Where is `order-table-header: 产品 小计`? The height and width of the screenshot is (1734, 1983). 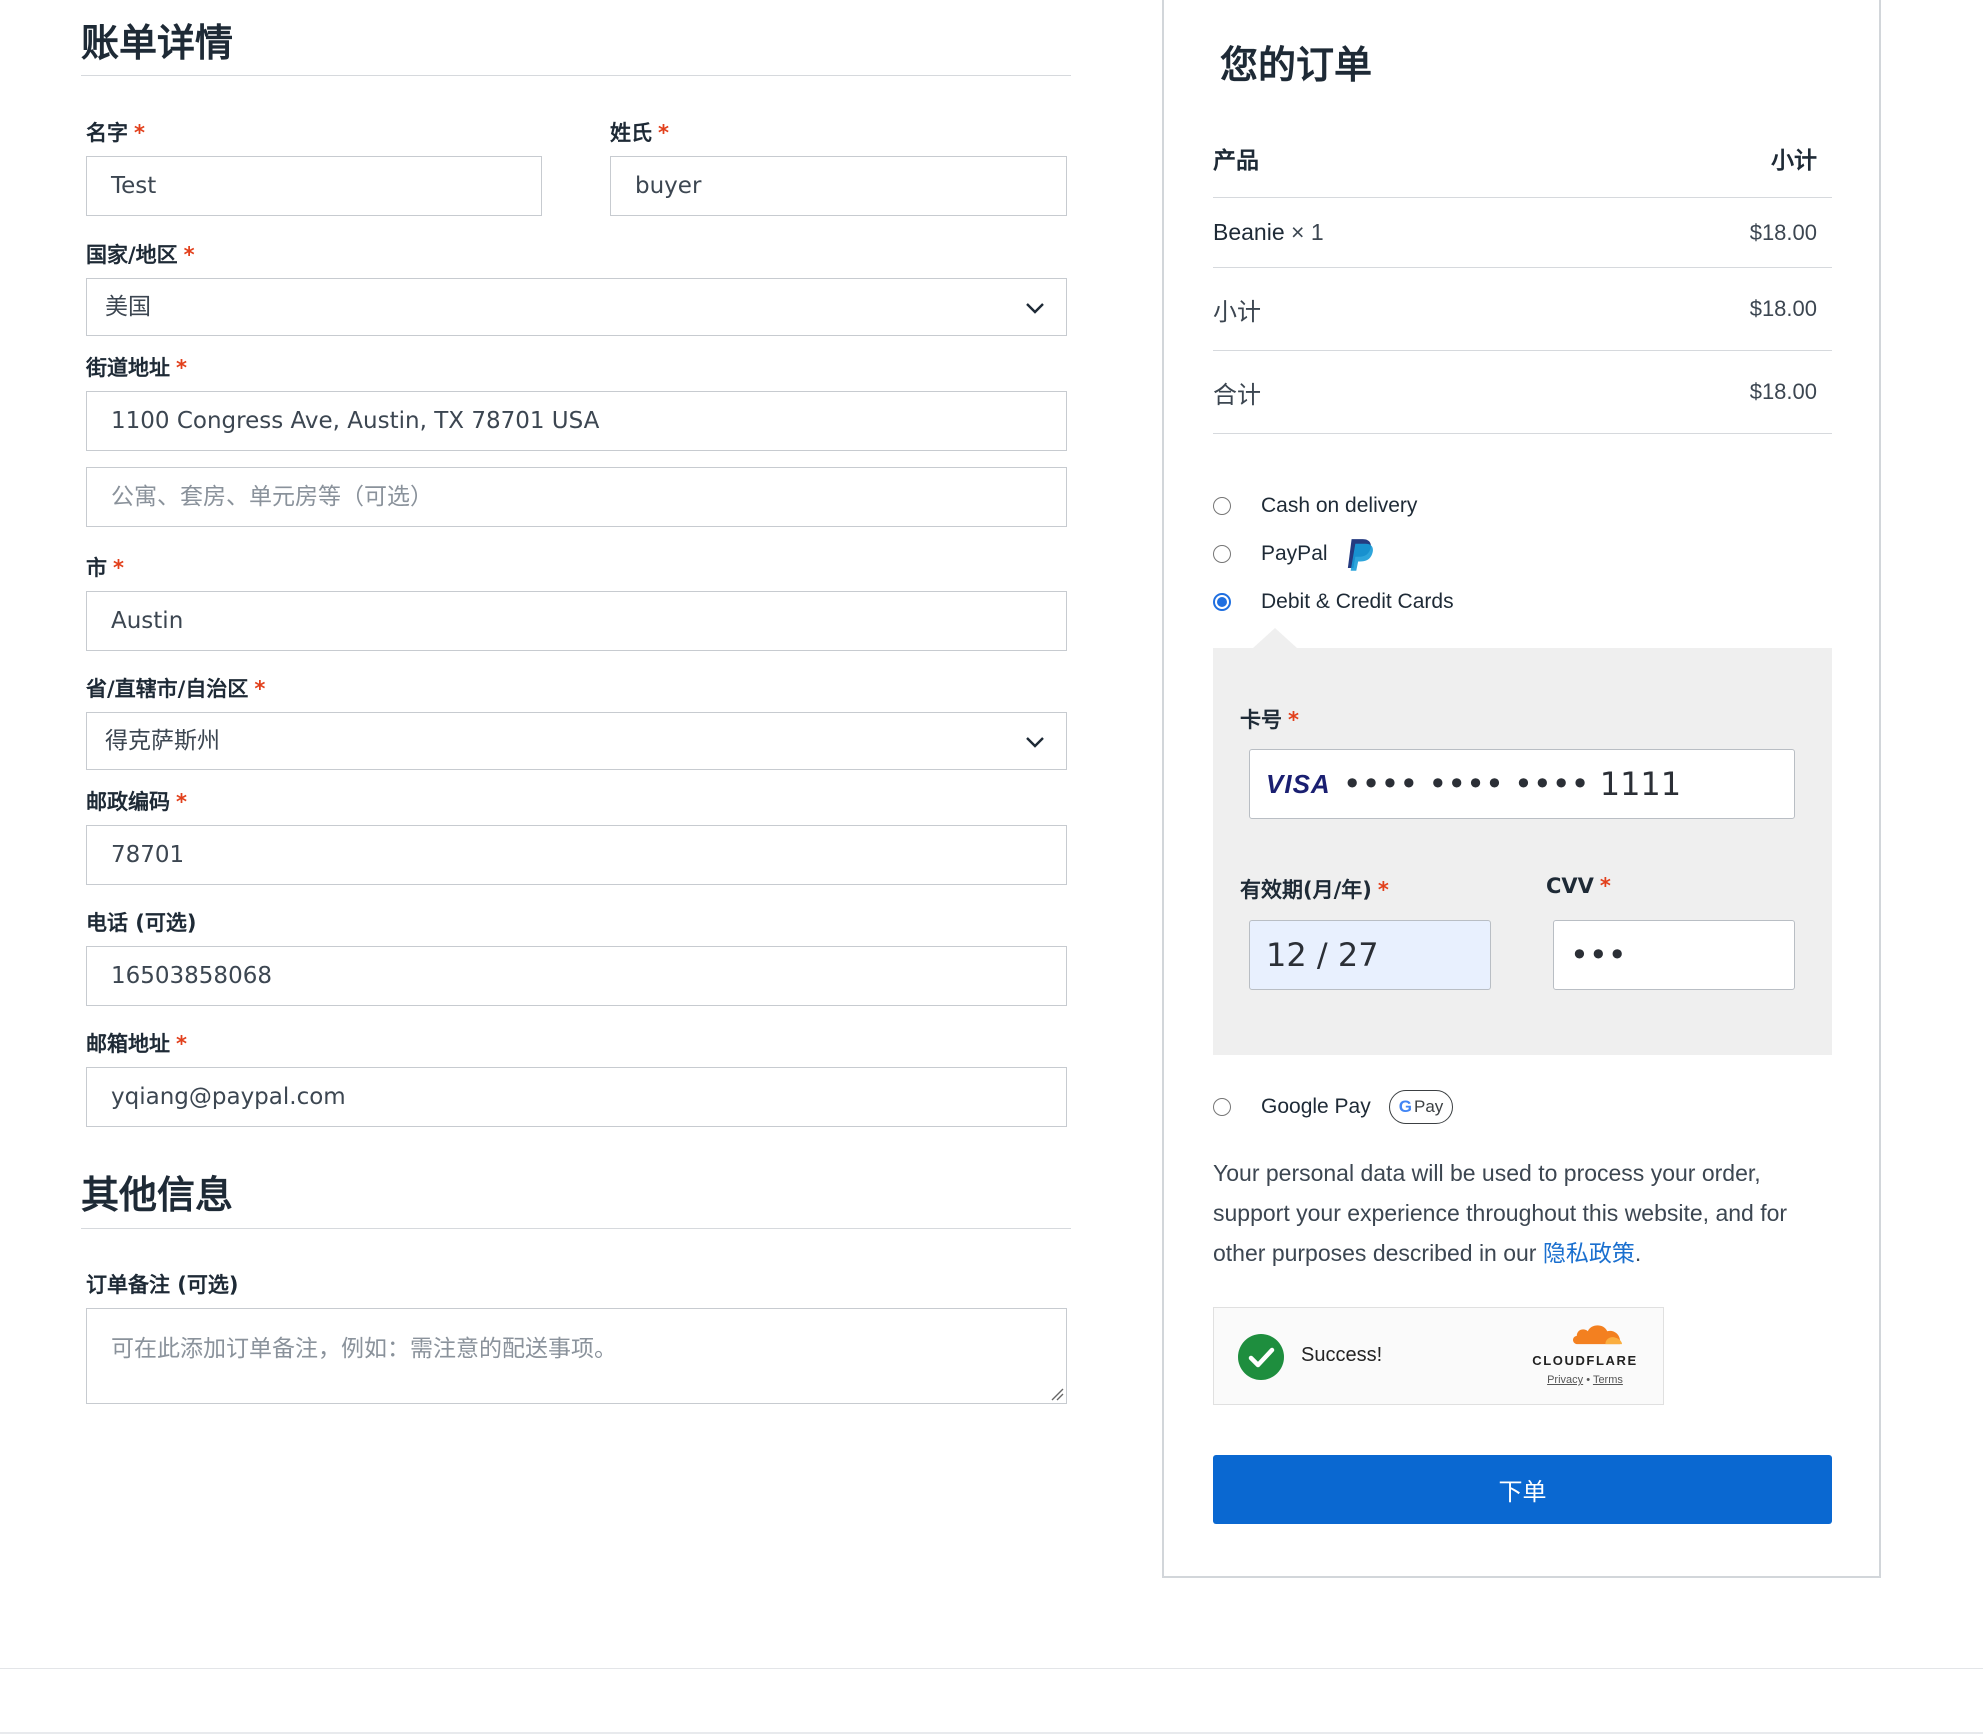 order-table-header: 产品 小计 is located at coordinates (1522, 158).